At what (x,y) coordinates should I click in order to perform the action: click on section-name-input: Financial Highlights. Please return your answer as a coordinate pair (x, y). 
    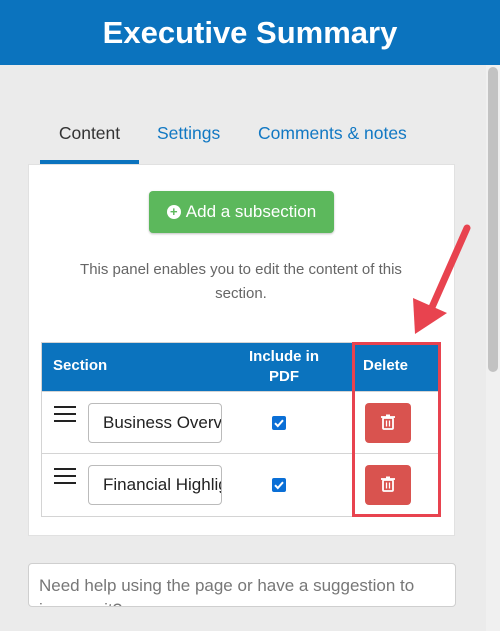
    Looking at the image, I should click on (155, 485).